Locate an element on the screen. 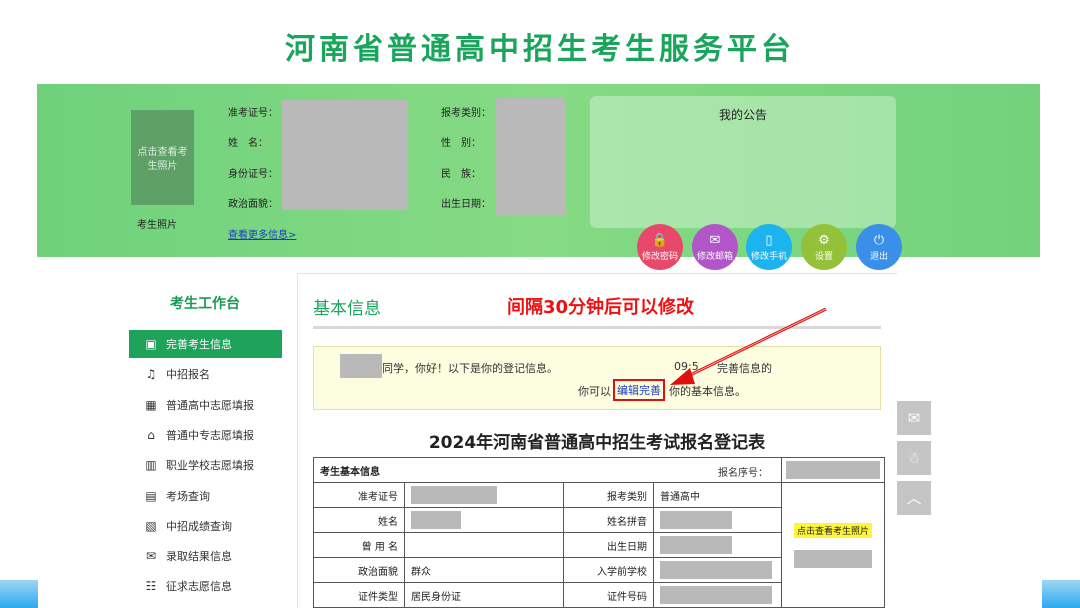  sidebar-item-vocational-school-choice: ▥ 职业学校志愿填报 is located at coordinates (205, 465).